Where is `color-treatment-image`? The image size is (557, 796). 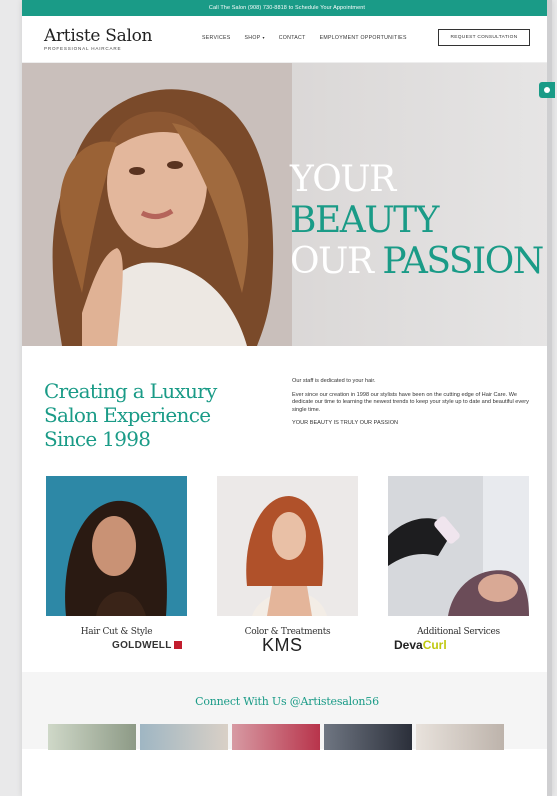
color-treatment-image is located at coordinates (287, 546).